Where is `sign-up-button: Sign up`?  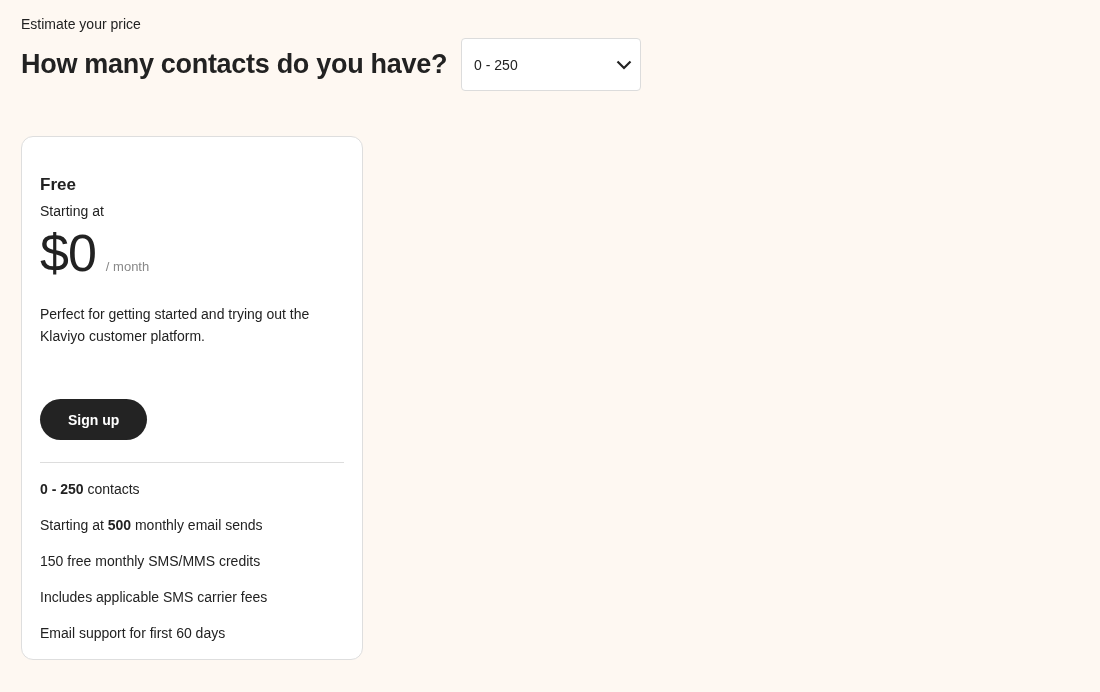
sign-up-button: Sign up is located at coordinates (94, 419).